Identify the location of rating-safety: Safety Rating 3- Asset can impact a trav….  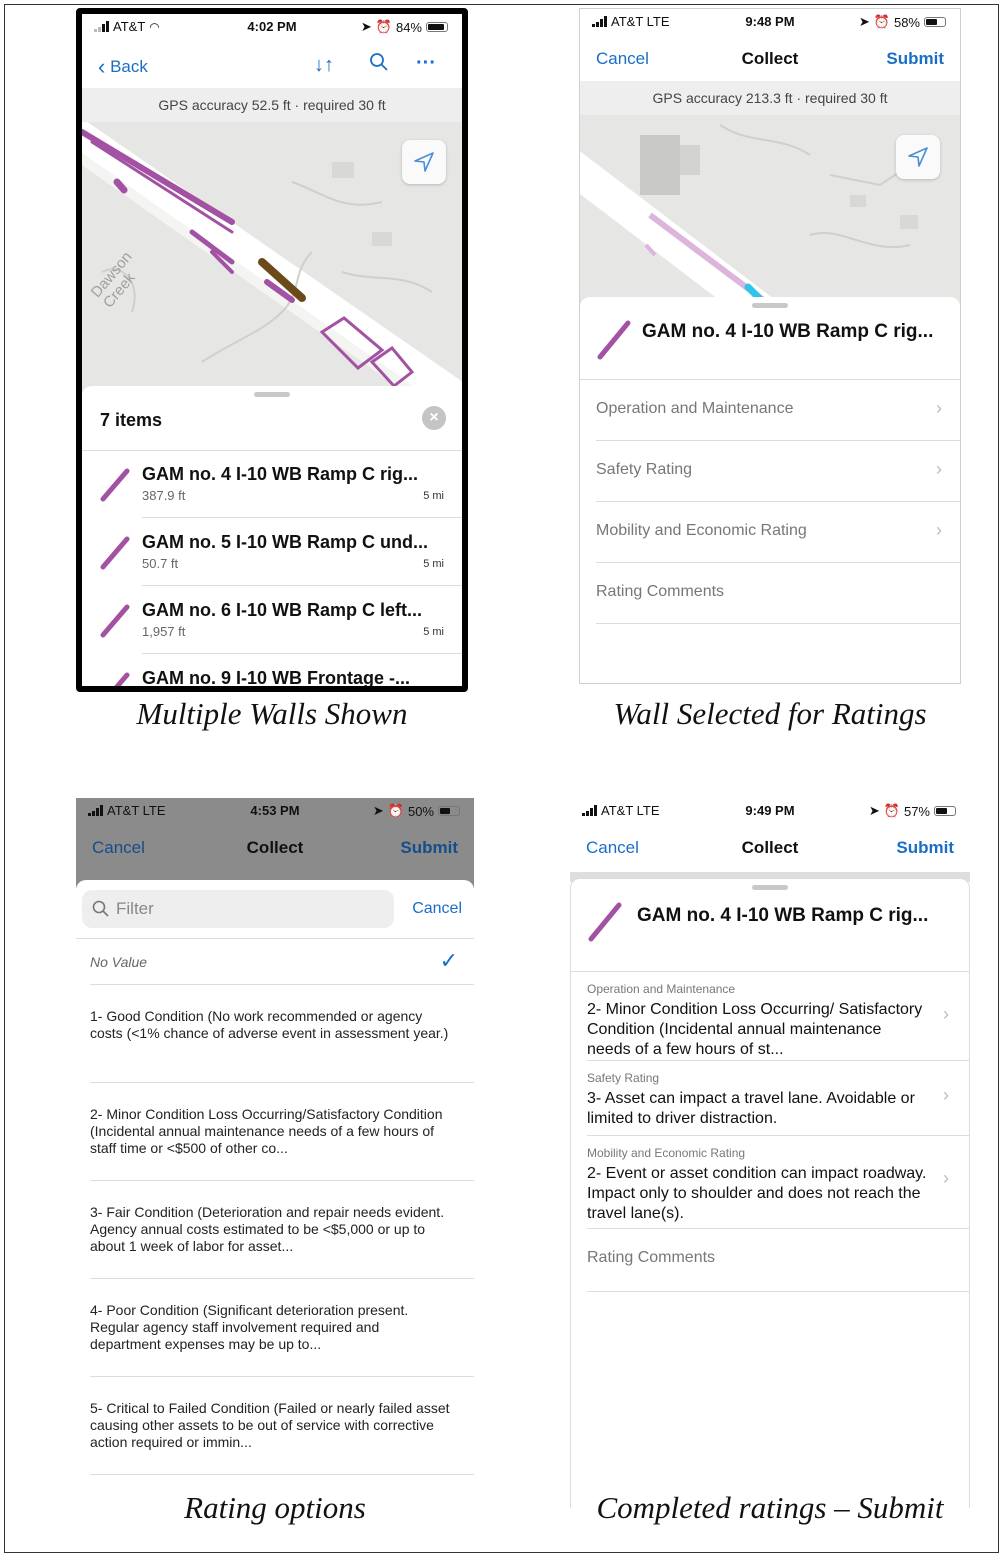
(770, 1098).